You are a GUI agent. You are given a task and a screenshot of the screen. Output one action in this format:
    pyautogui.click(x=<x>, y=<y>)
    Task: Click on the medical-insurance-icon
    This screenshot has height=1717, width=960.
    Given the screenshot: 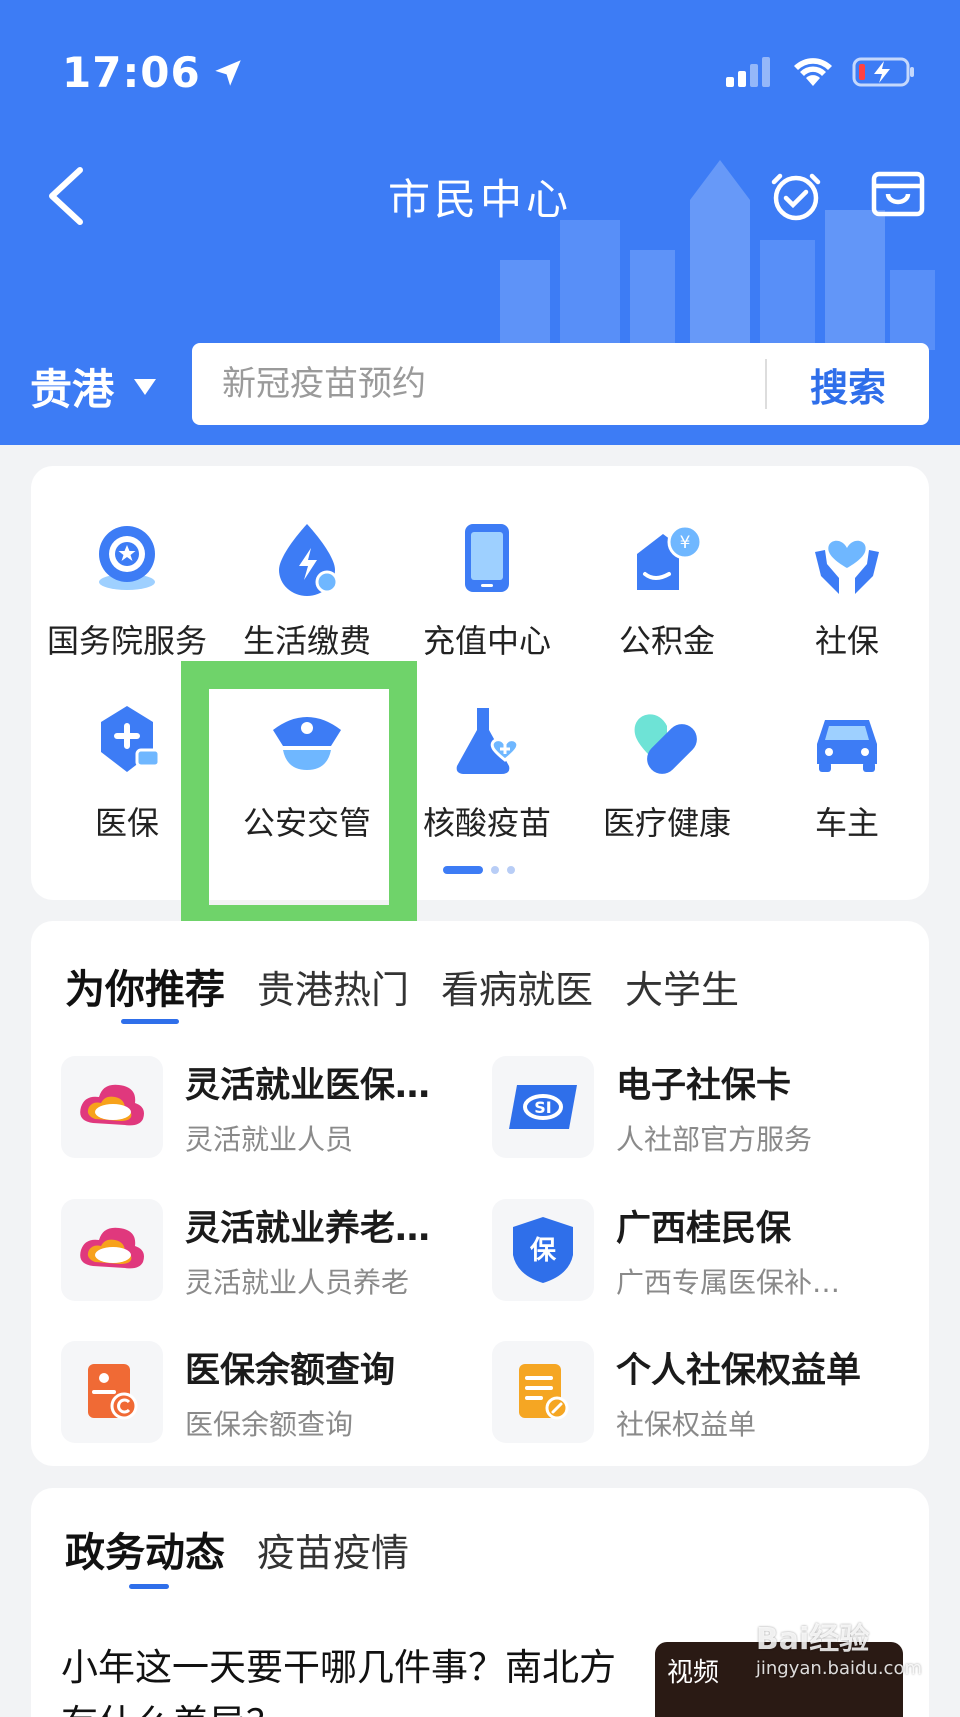 What is the action you would take?
    pyautogui.click(x=131, y=739)
    